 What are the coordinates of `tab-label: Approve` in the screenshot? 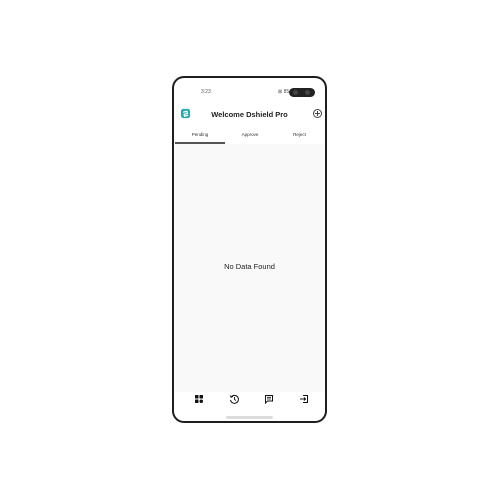 It's located at (250, 134).